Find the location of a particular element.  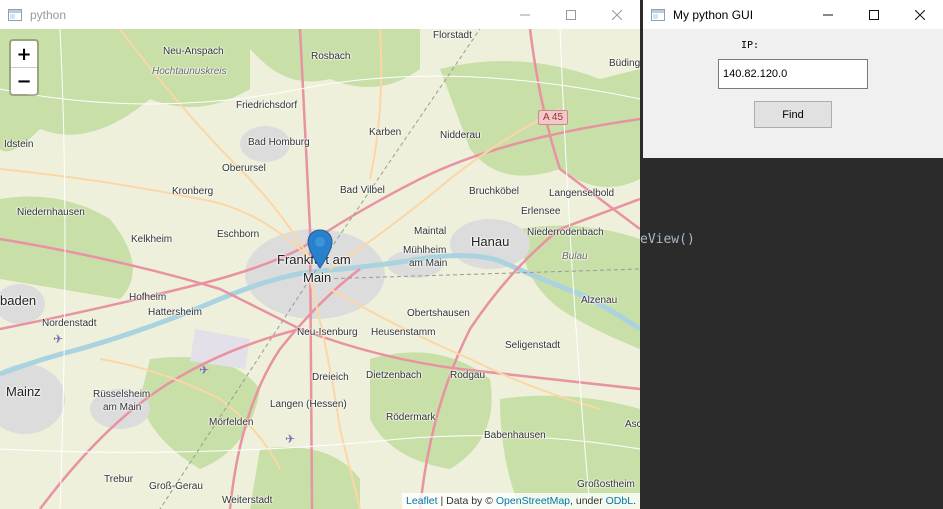

map-label: Dietzenbach is located at coordinates (394, 375).